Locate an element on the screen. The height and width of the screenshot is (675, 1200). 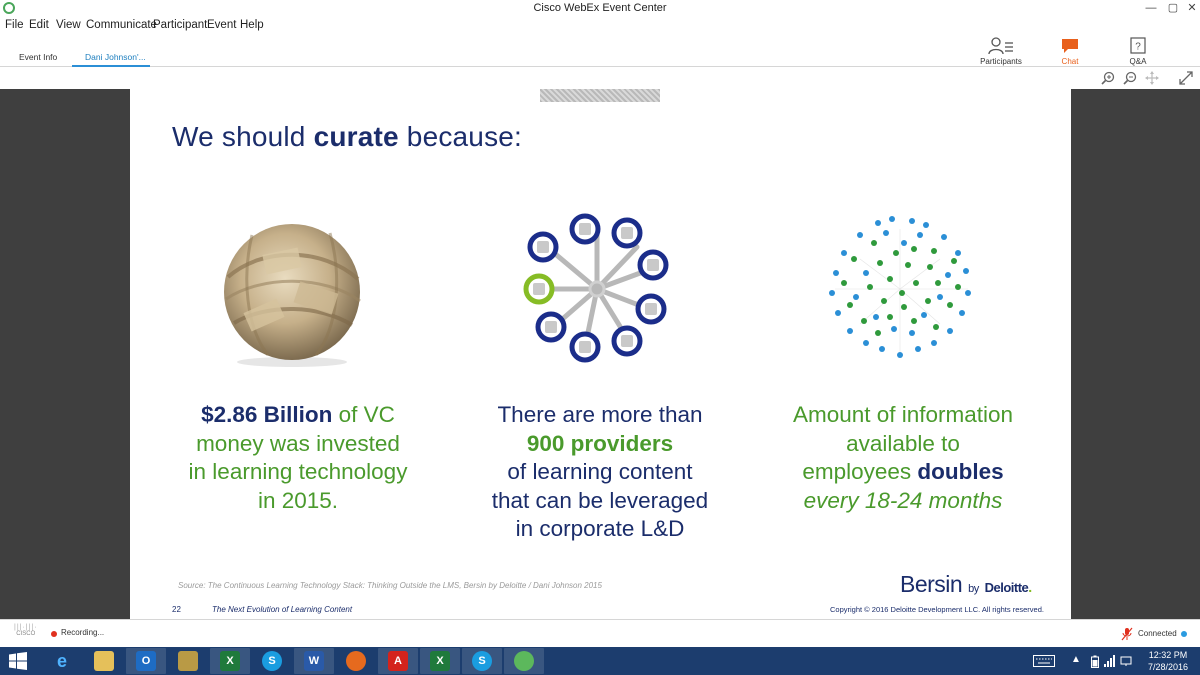
qa-label: Q&A is located at coordinates (1138, 61).